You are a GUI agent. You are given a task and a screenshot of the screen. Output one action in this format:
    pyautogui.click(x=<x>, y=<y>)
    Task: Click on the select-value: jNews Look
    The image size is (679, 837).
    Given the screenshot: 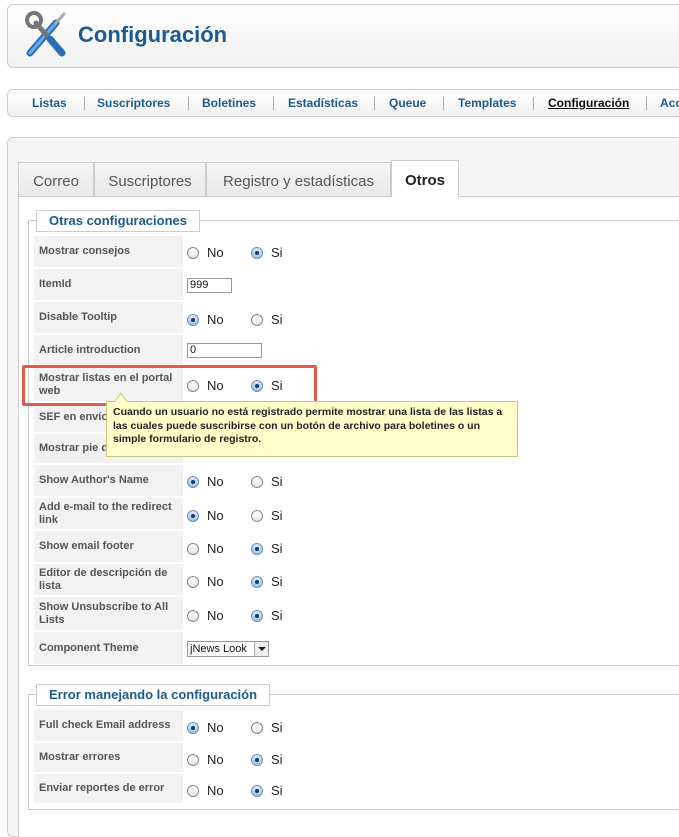 What is the action you would take?
    pyautogui.click(x=218, y=649)
    